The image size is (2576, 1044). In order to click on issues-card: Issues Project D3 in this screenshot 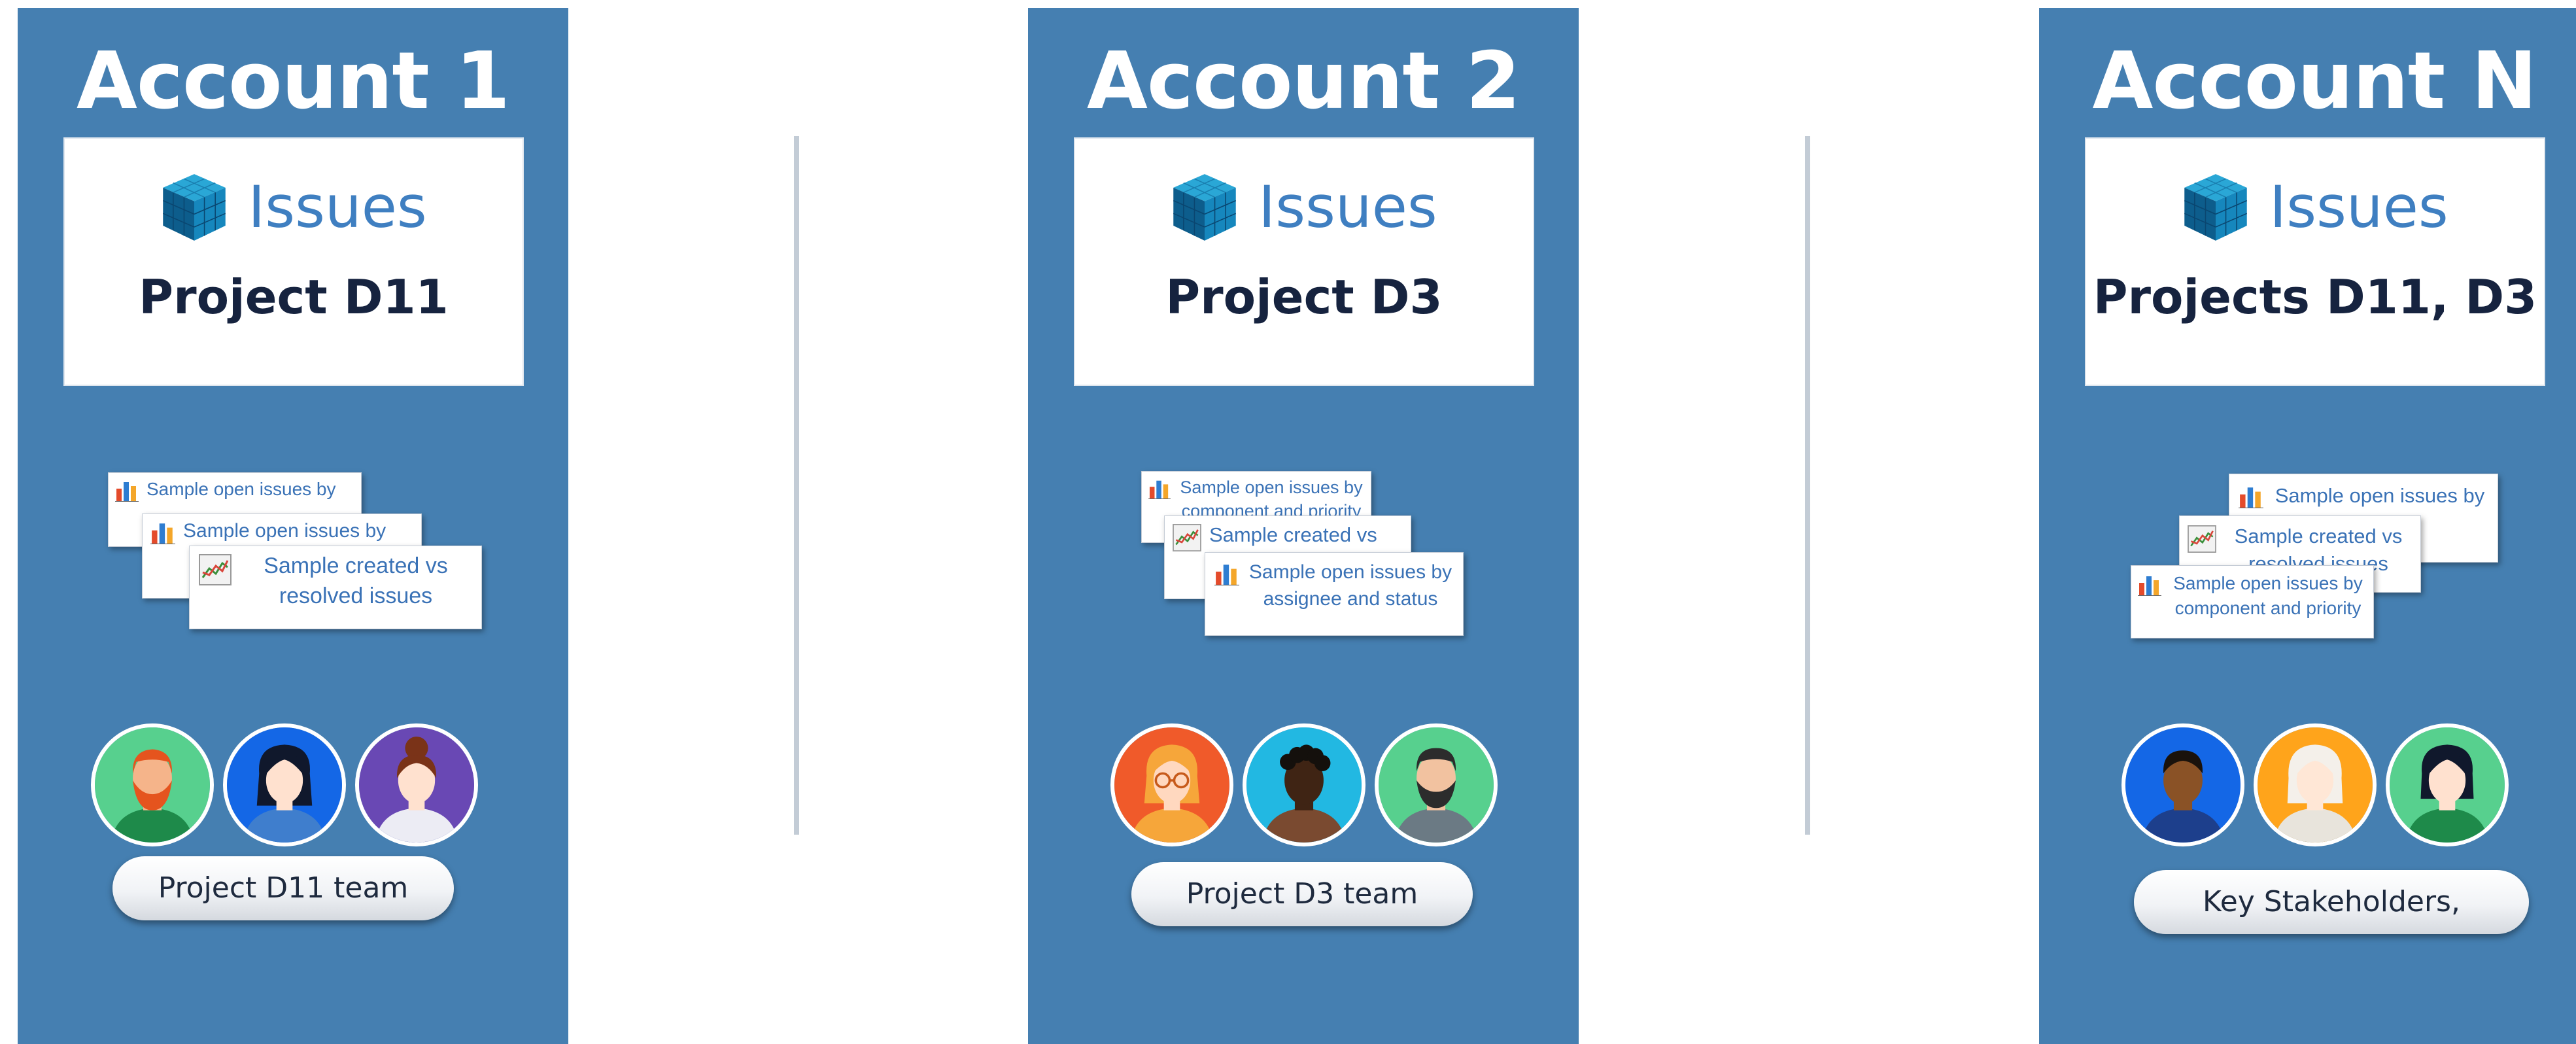, I will do `click(1304, 261)`.